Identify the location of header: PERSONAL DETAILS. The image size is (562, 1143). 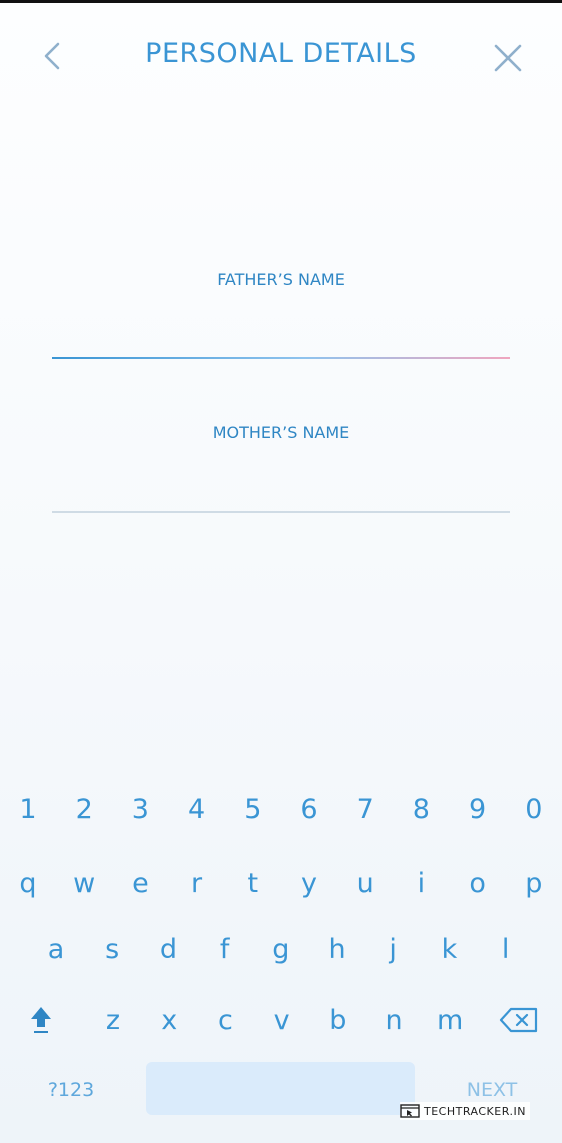
(281, 56).